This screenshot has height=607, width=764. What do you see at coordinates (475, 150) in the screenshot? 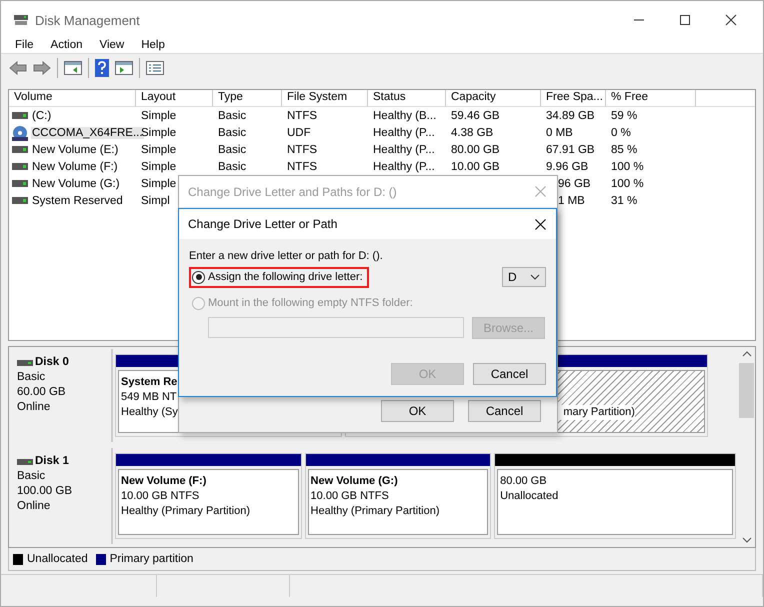
I see `table-cell-text: 80.00 GB` at bounding box center [475, 150].